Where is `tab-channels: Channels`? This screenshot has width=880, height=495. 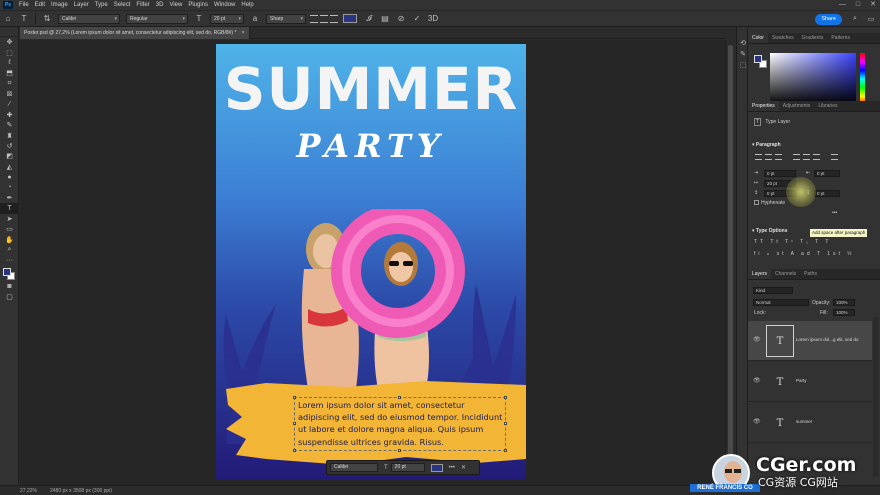 tab-channels: Channels is located at coordinates (785, 274).